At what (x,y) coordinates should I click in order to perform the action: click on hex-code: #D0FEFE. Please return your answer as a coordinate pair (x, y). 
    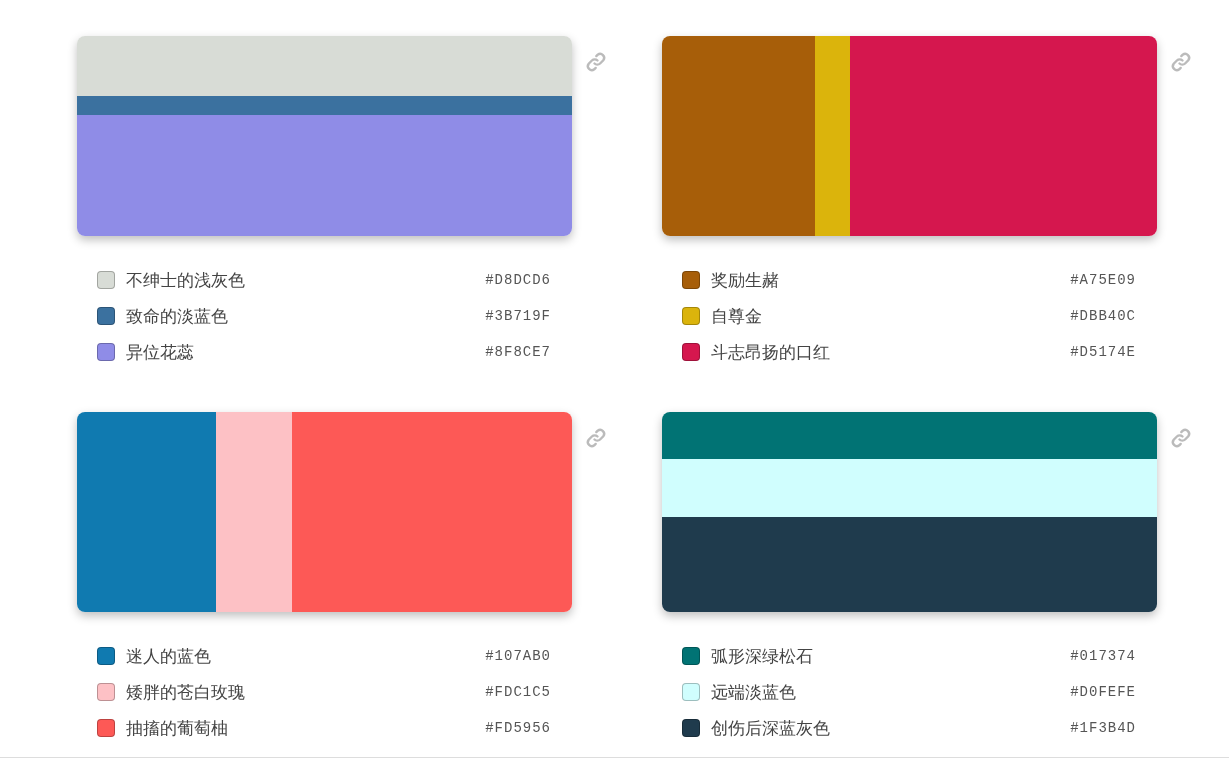
    Looking at the image, I should click on (1103, 692).